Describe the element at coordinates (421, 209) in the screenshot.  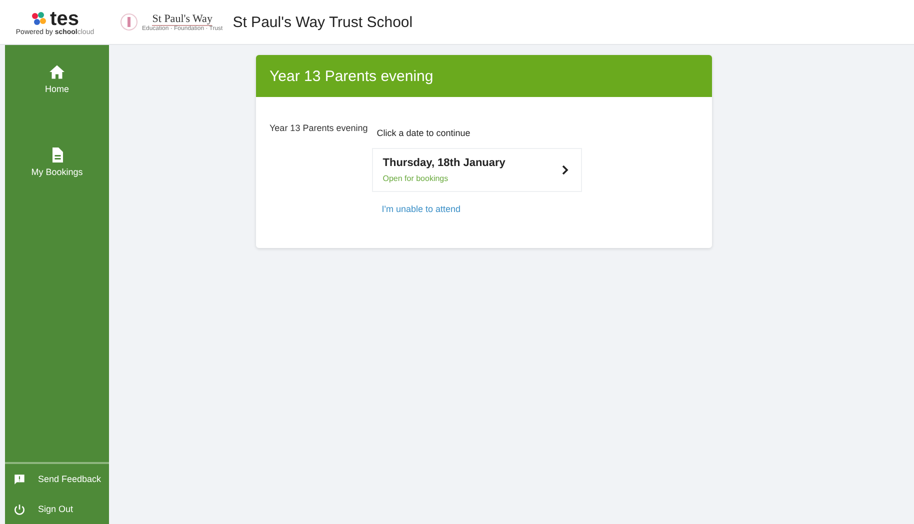
I see `unable-to-attend-link: I'm unable to attend` at that location.